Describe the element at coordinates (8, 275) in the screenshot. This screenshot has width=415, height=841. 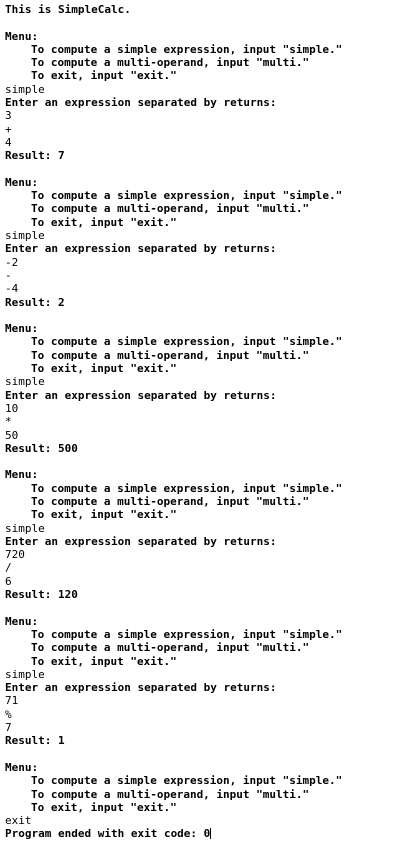
I see `console-input-line: -` at that location.